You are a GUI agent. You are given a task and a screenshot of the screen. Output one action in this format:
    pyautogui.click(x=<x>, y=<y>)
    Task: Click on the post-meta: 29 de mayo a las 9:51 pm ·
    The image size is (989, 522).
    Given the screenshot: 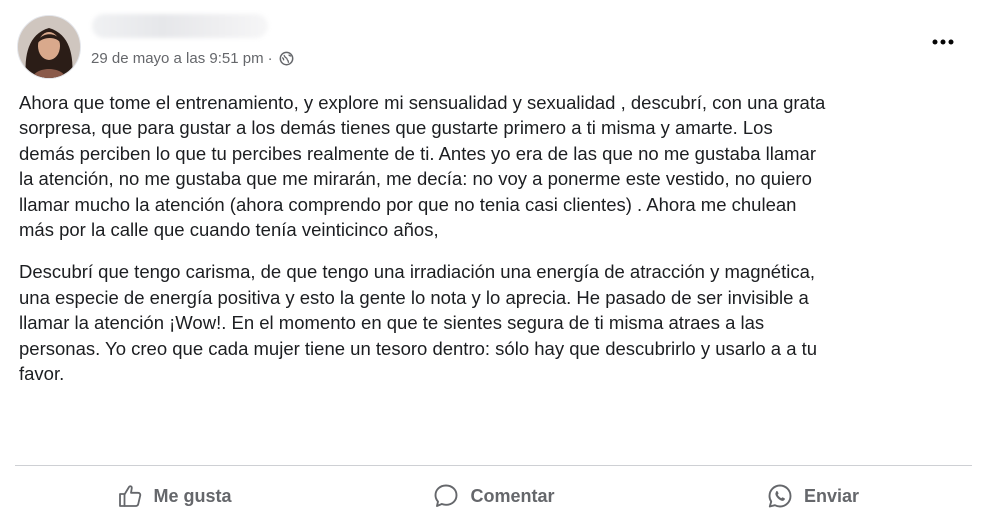 What is the action you would take?
    pyautogui.click(x=192, y=58)
    